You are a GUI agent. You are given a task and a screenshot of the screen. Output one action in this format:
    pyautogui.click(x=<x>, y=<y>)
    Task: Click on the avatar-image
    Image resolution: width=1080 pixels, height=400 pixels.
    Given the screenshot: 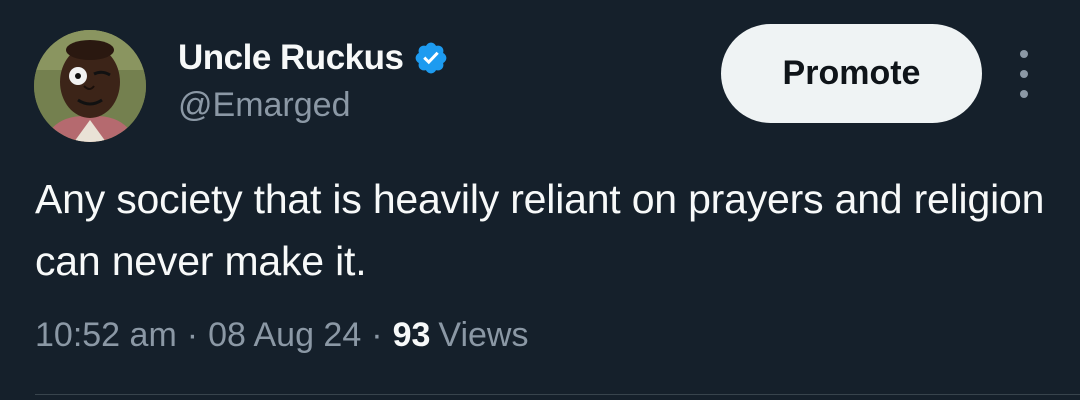 What is the action you would take?
    pyautogui.click(x=90, y=86)
    